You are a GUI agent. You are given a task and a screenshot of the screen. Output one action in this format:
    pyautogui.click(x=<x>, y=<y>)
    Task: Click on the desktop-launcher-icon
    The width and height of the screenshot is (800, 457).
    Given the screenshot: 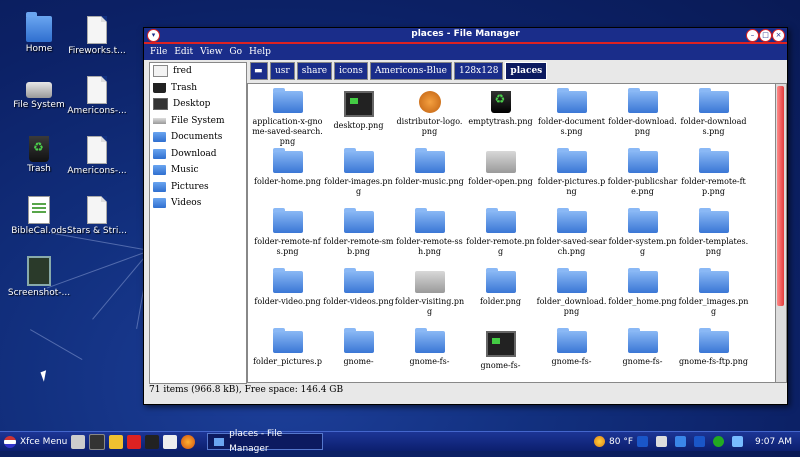 What is the action you would take?
    pyautogui.click(x=97, y=441)
    